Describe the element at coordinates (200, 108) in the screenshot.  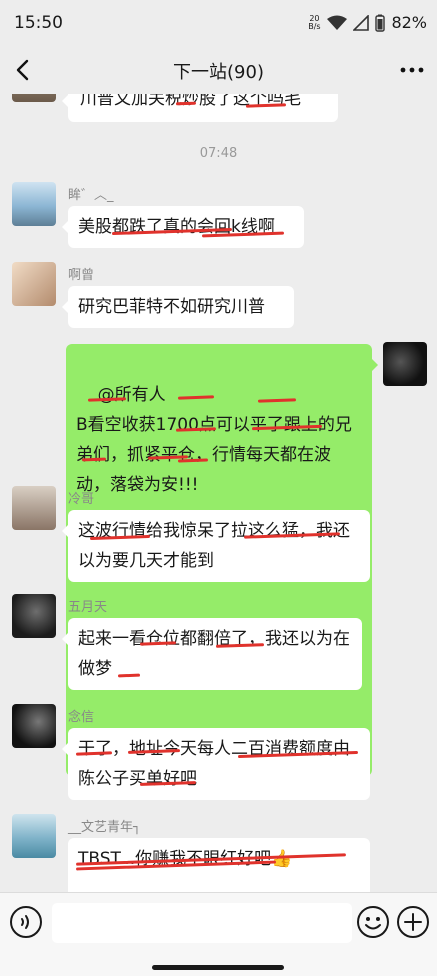
I see `message-bubble: 川普又加关税炒股了这个吗毛` at that location.